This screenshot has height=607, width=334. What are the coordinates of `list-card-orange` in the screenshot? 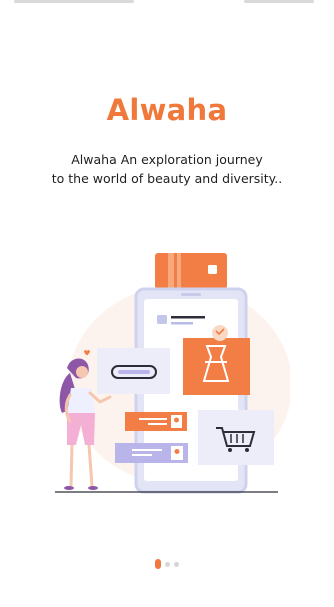 It's located at (156, 421).